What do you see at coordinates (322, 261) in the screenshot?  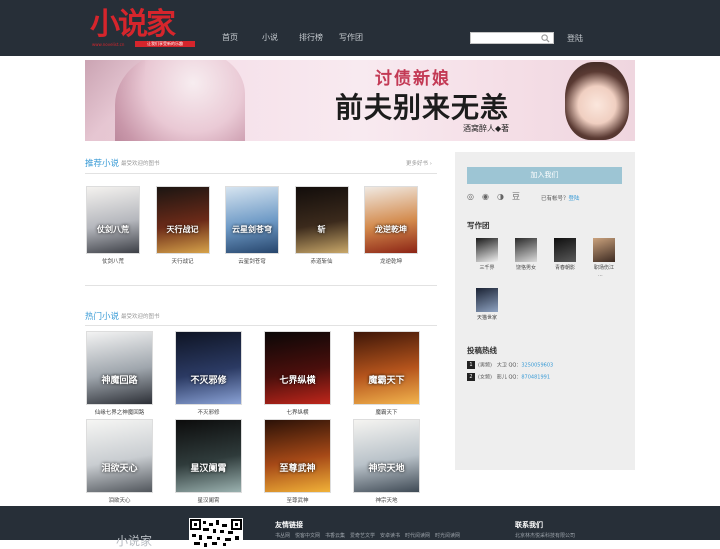 I see `book-title: 赤道斩仙` at bounding box center [322, 261].